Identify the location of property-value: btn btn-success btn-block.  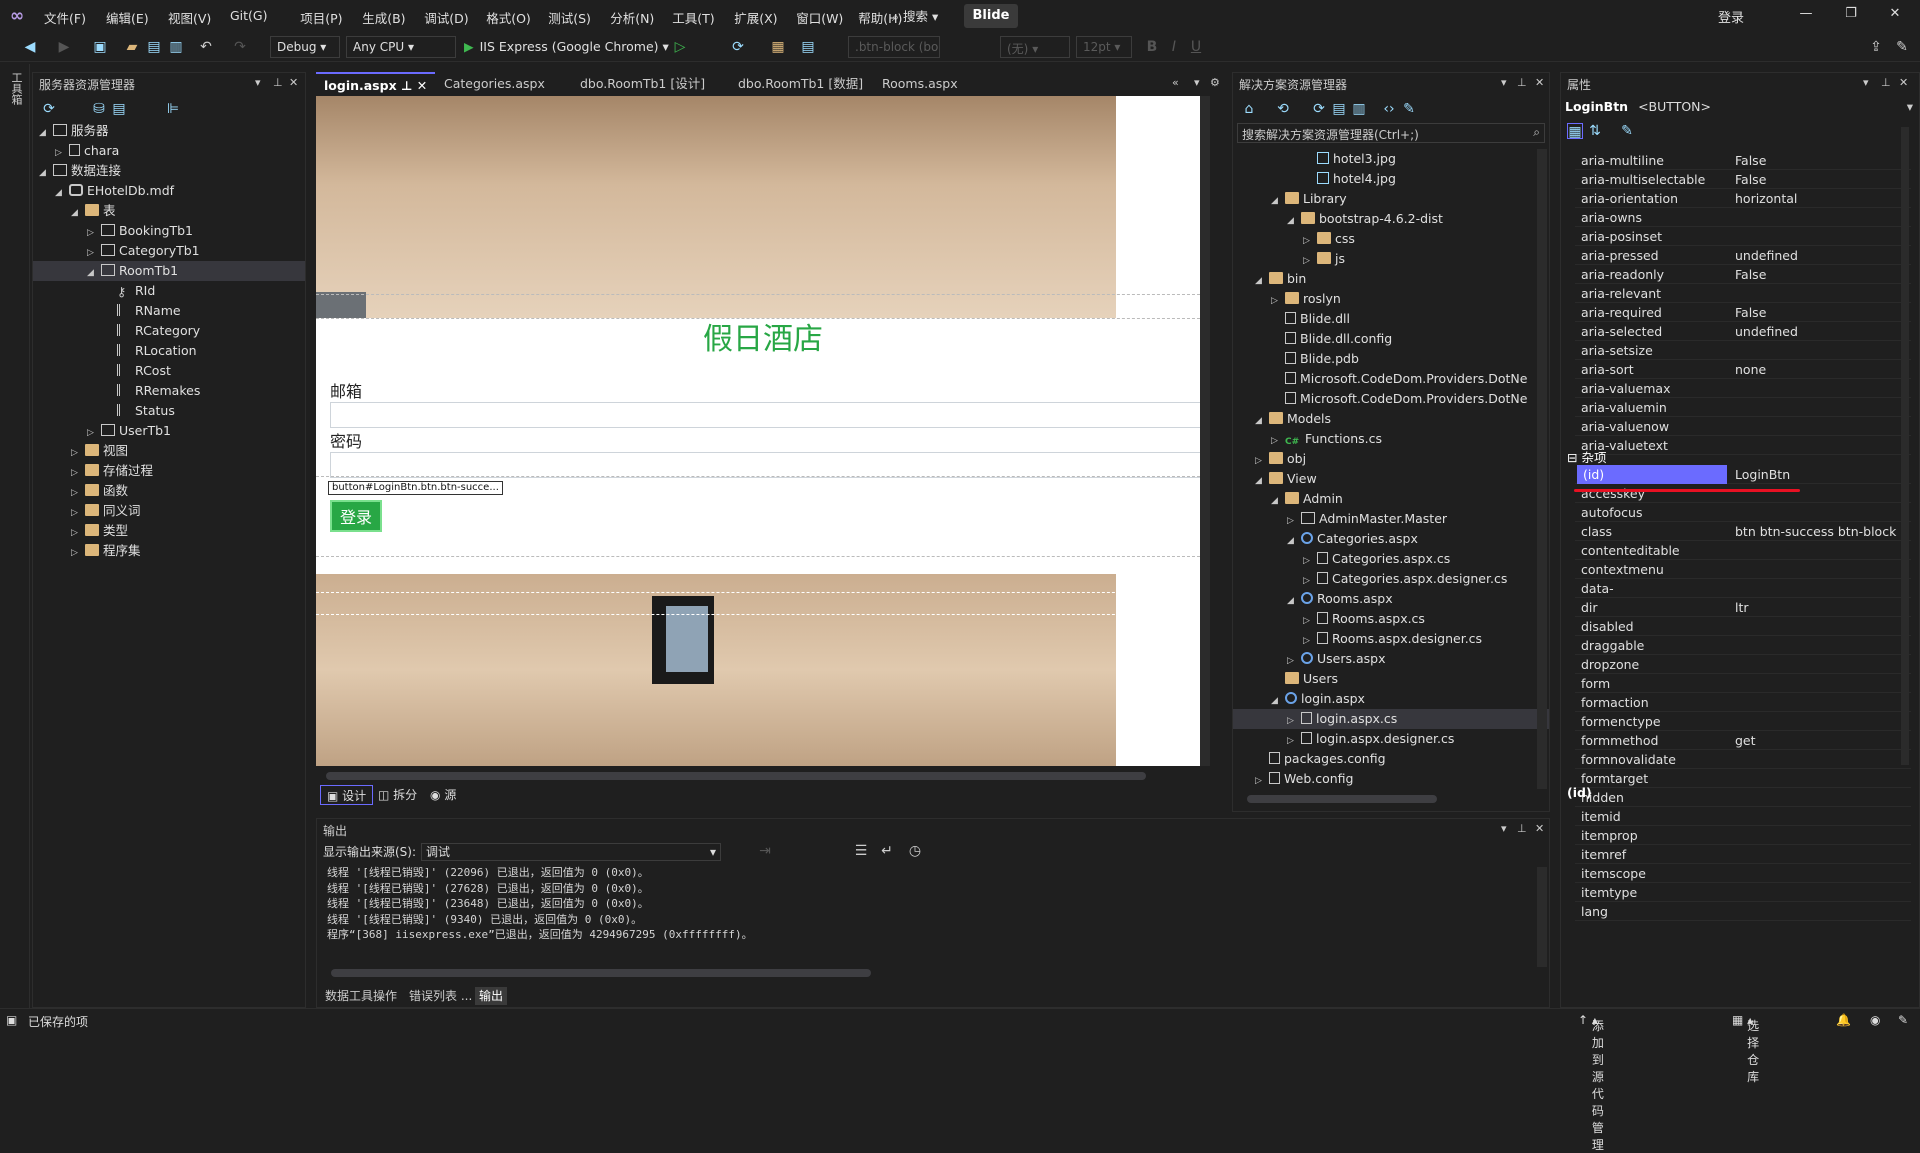
(1815, 531).